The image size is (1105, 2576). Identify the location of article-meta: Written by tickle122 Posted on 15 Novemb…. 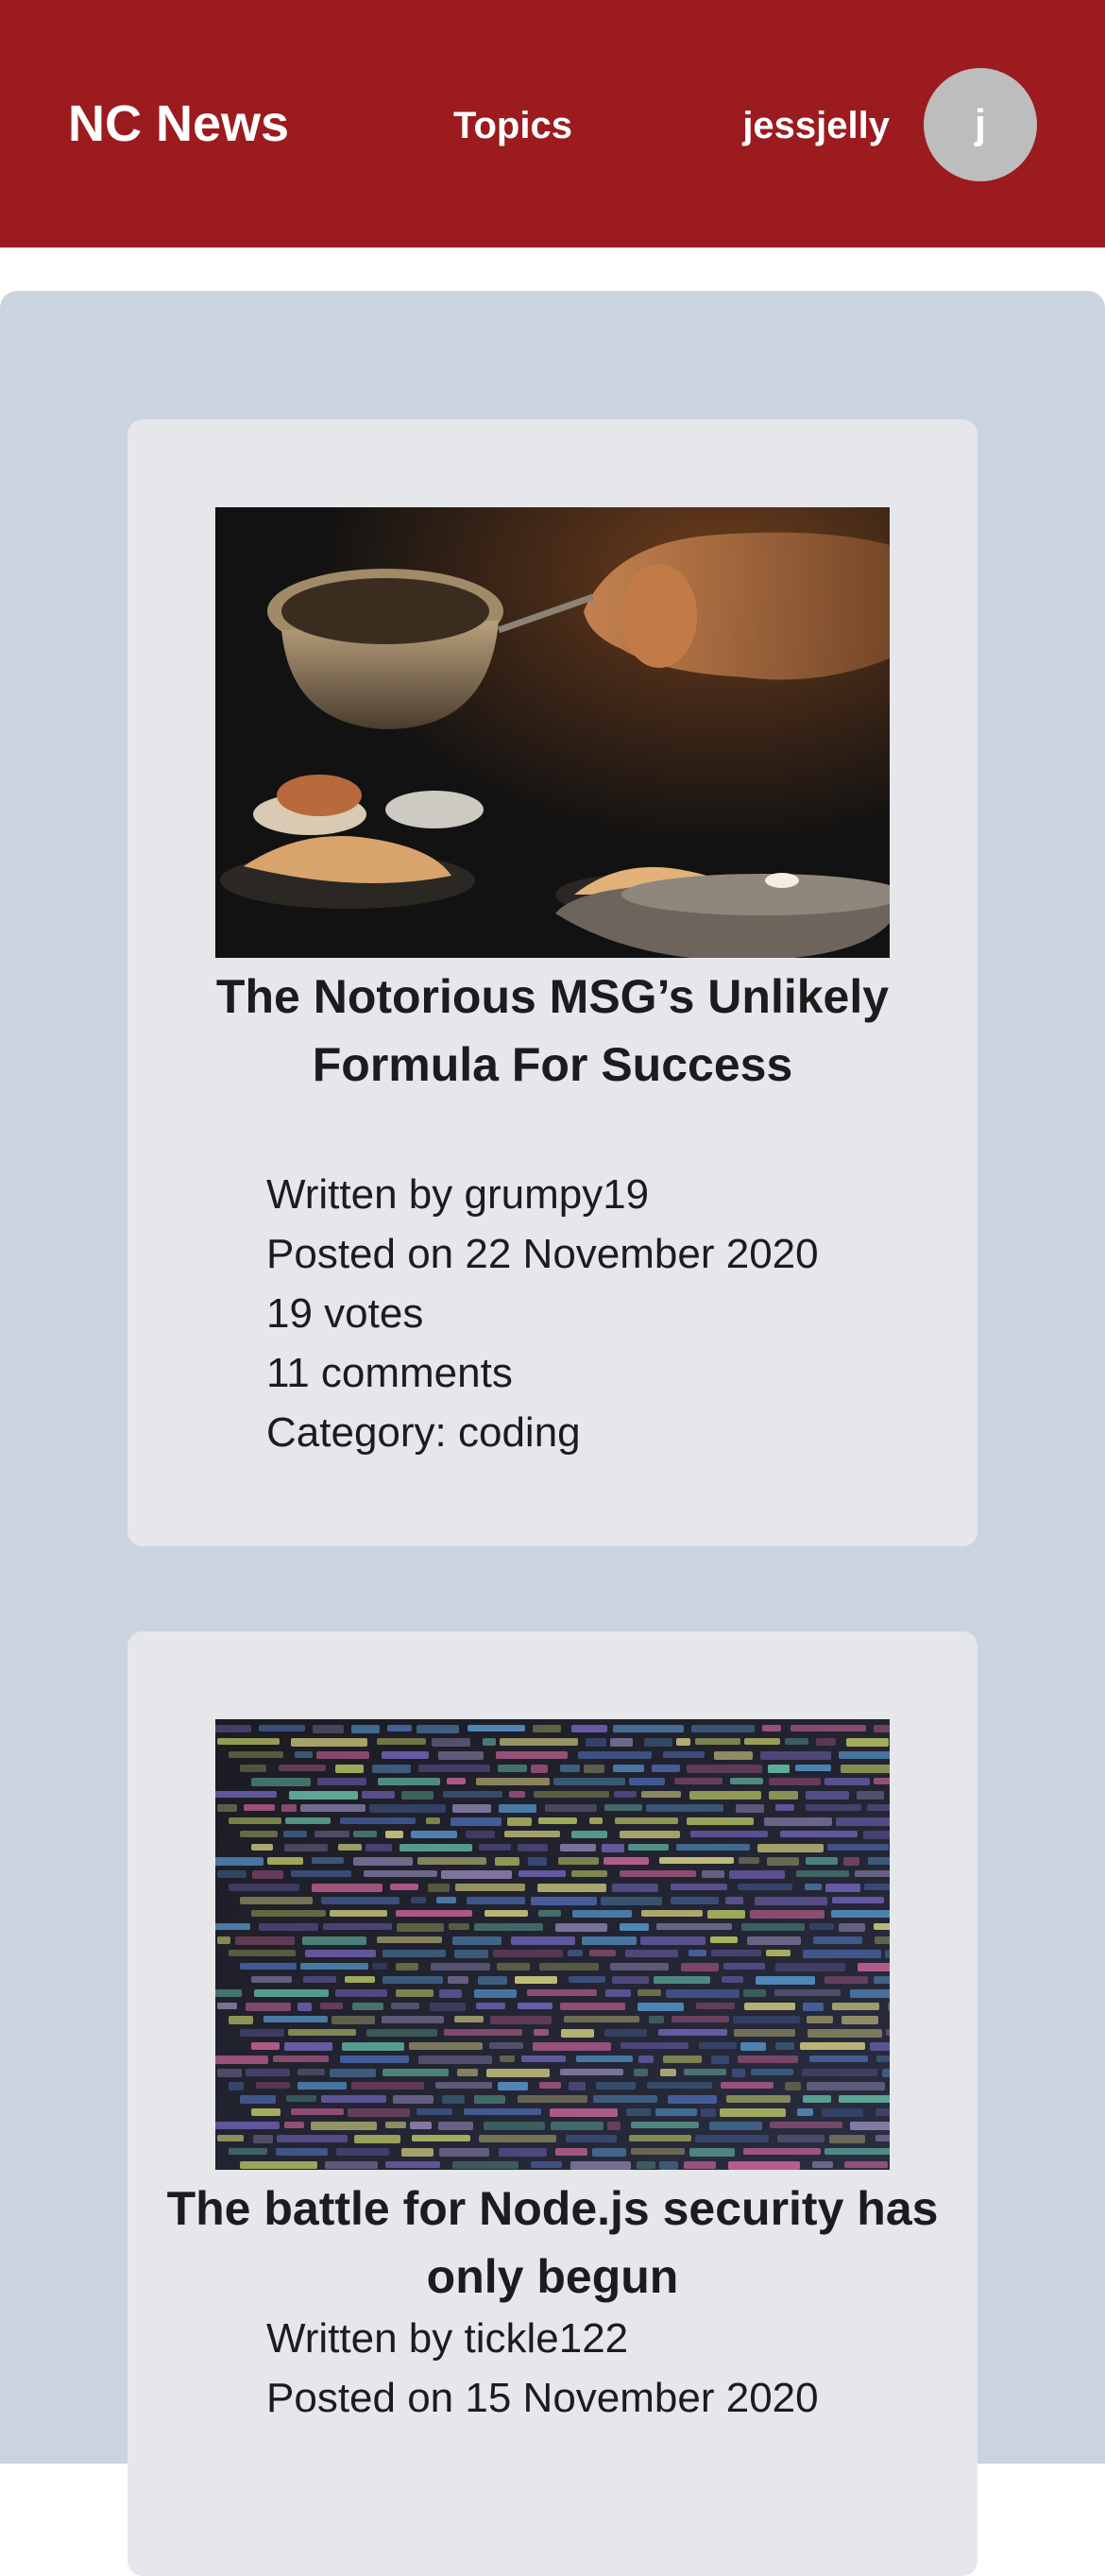
(606, 2369).